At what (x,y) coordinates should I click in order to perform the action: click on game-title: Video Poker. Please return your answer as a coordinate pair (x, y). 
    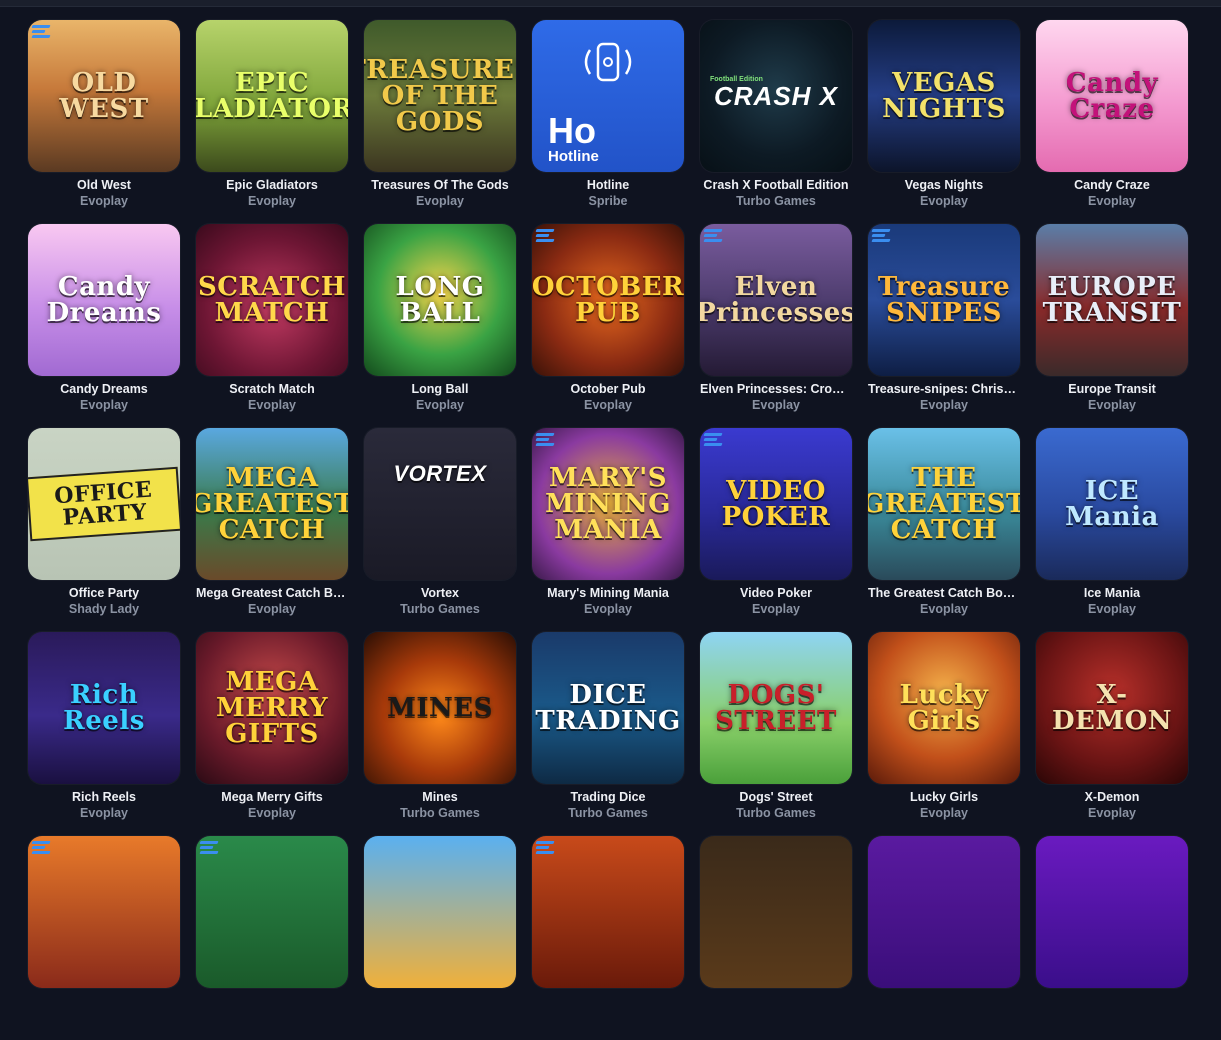
    Looking at the image, I should click on (776, 593).